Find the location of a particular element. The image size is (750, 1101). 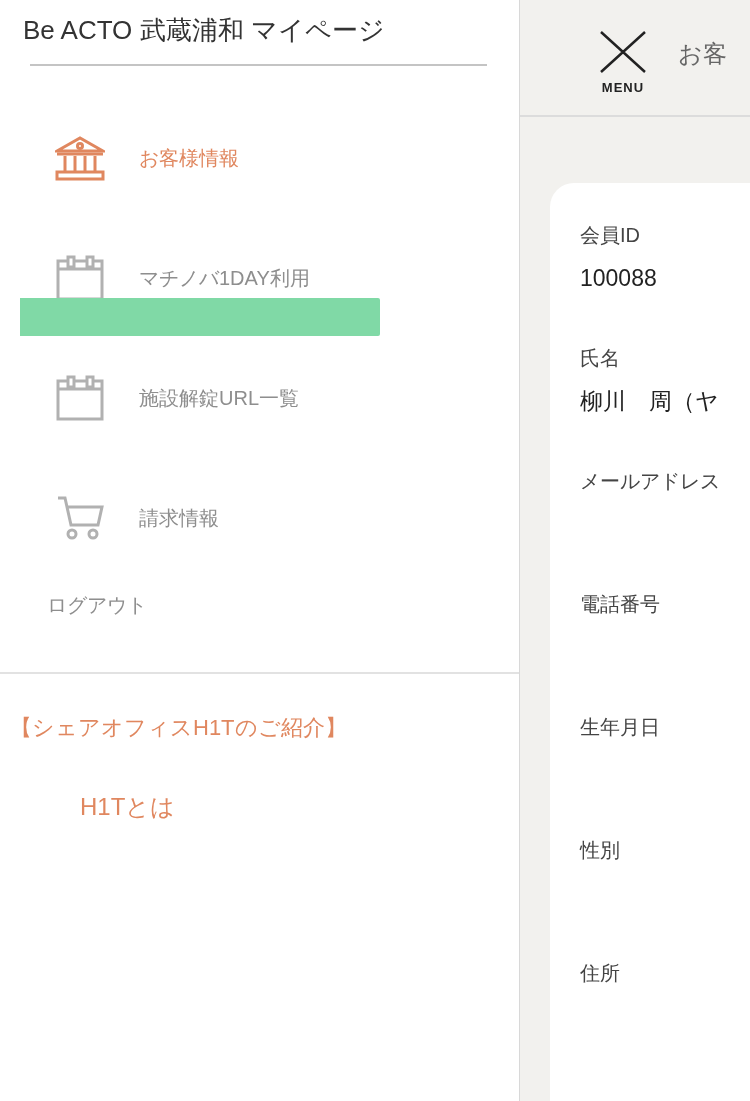

close-icon is located at coordinates (623, 52).